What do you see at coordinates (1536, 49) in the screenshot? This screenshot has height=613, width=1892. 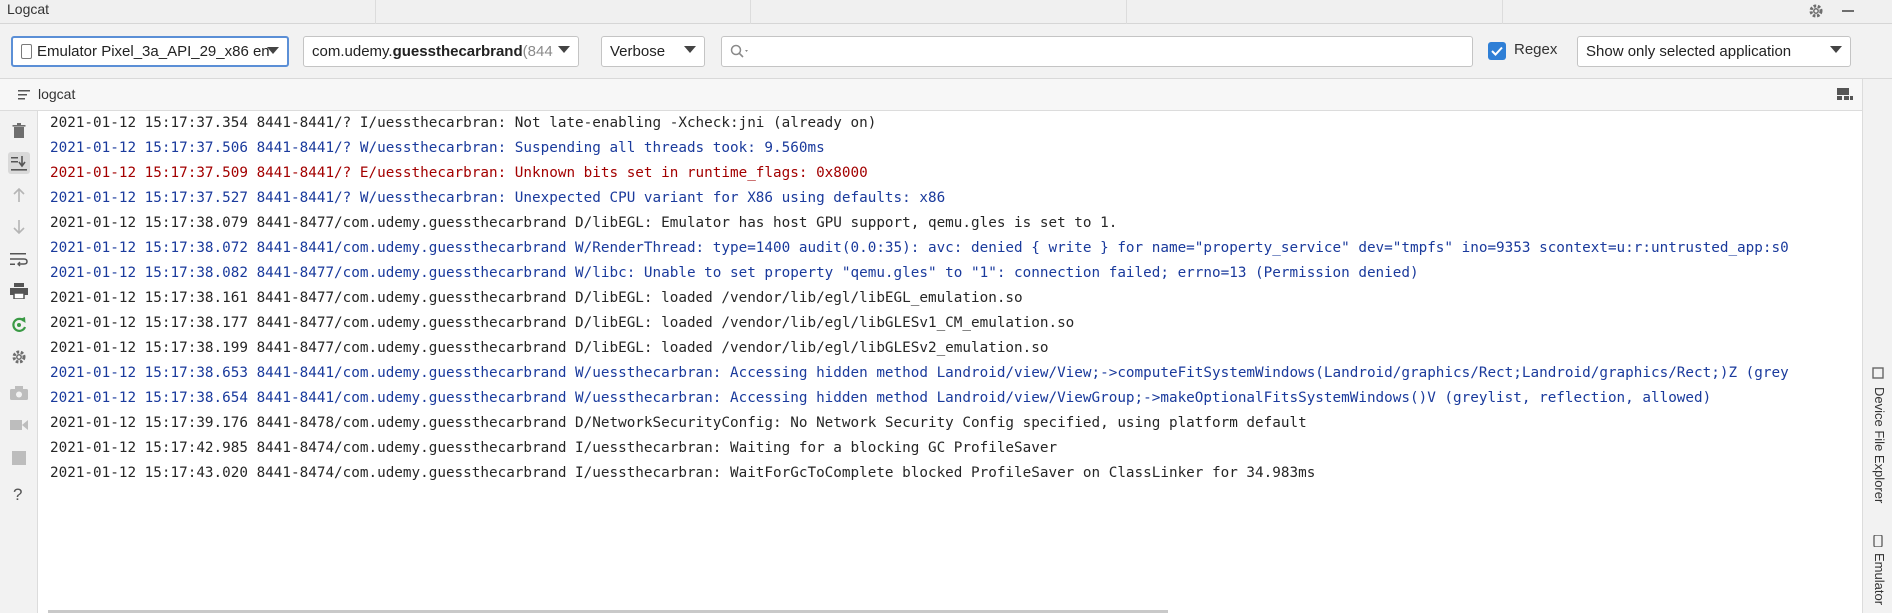 I see `regex-label: Regex` at bounding box center [1536, 49].